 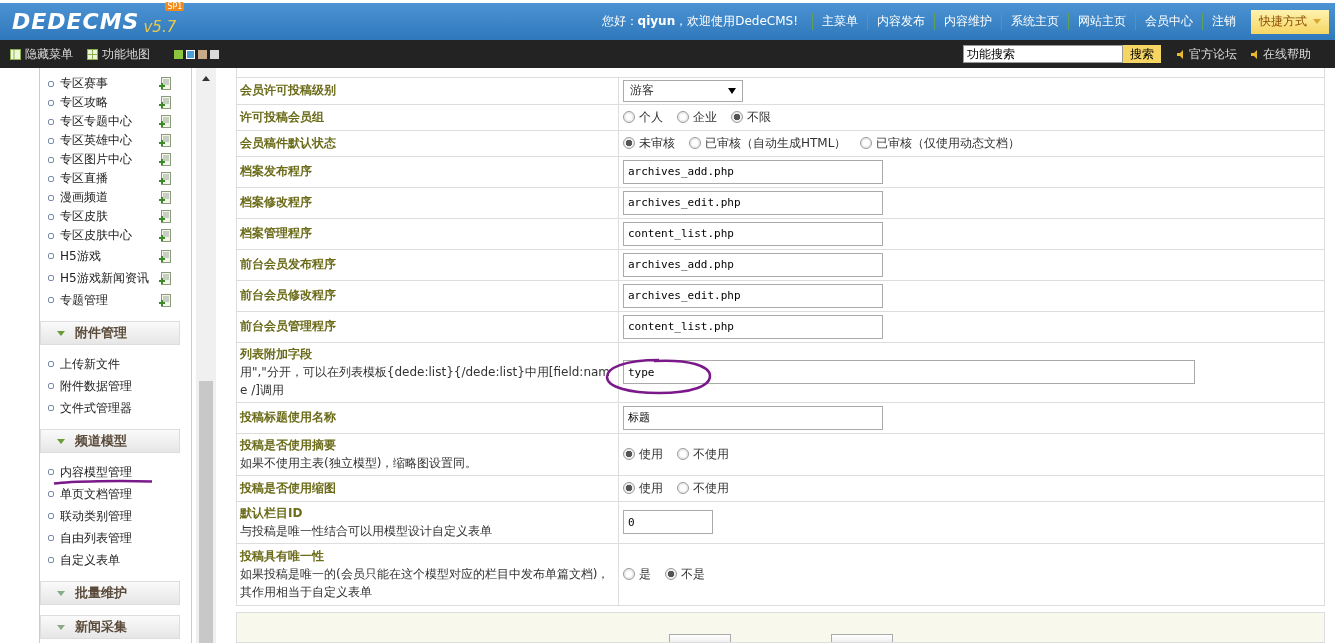 I want to click on toolbar-link: 隐藏菜单, so click(x=41, y=54).